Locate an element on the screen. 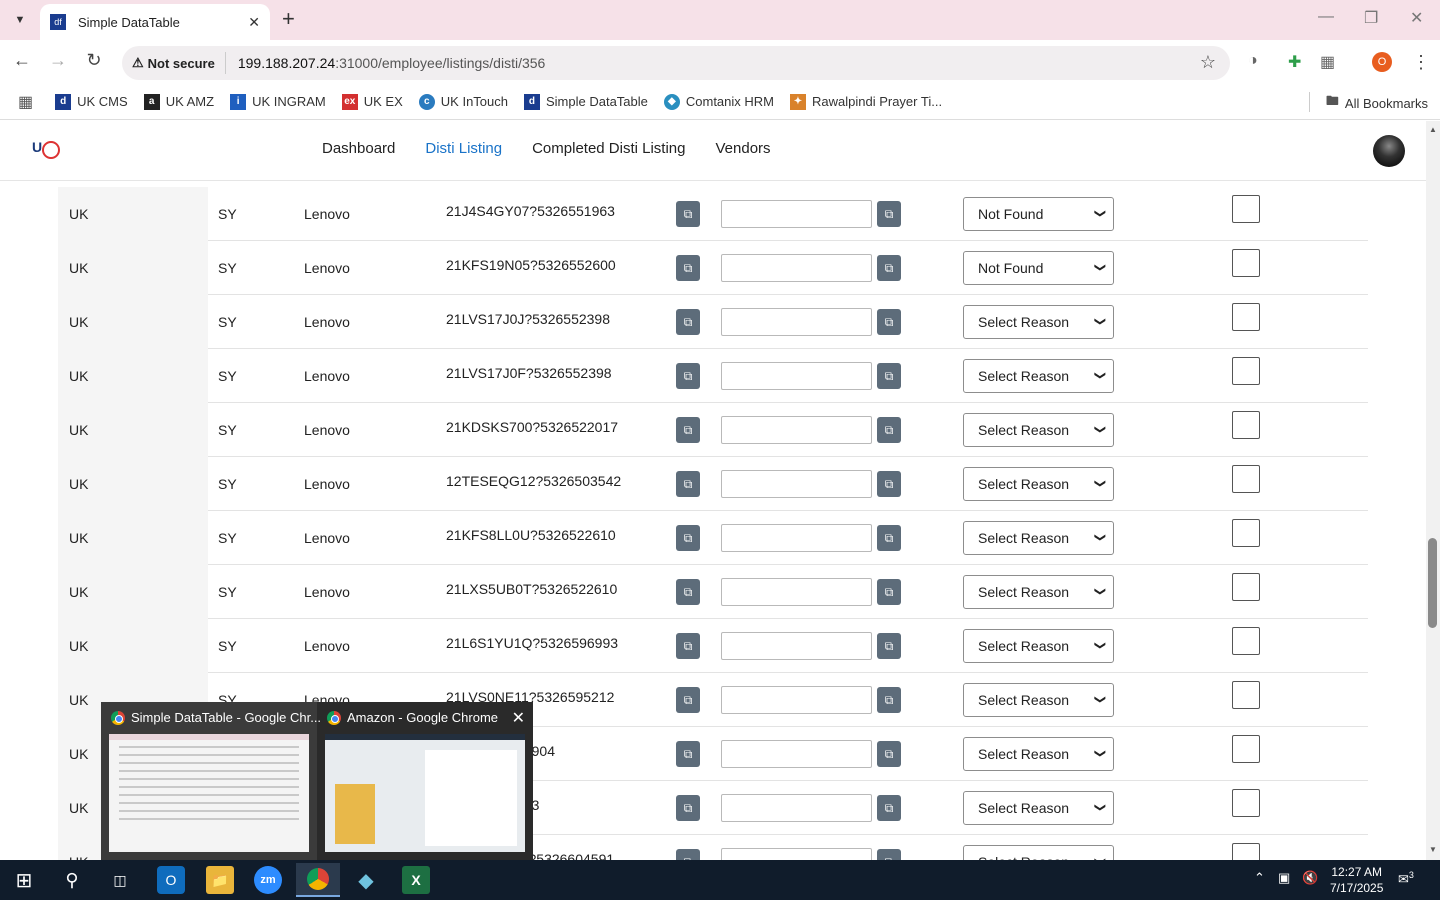 Image resolution: width=1440 pixels, height=900 pixels. zoom-icon: zm is located at coordinates (268, 880).